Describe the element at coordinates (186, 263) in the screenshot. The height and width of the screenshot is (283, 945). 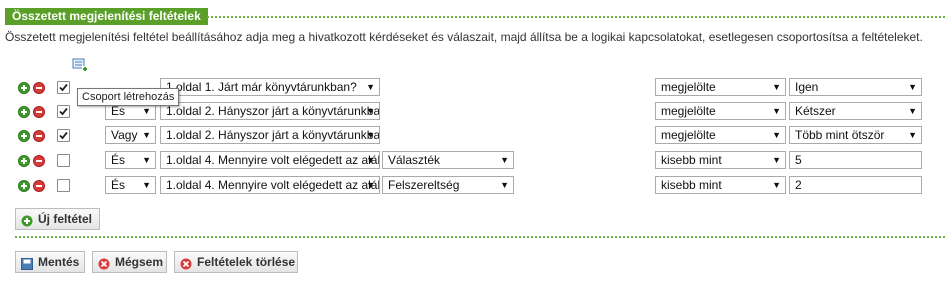
I see `delete-icon` at that location.